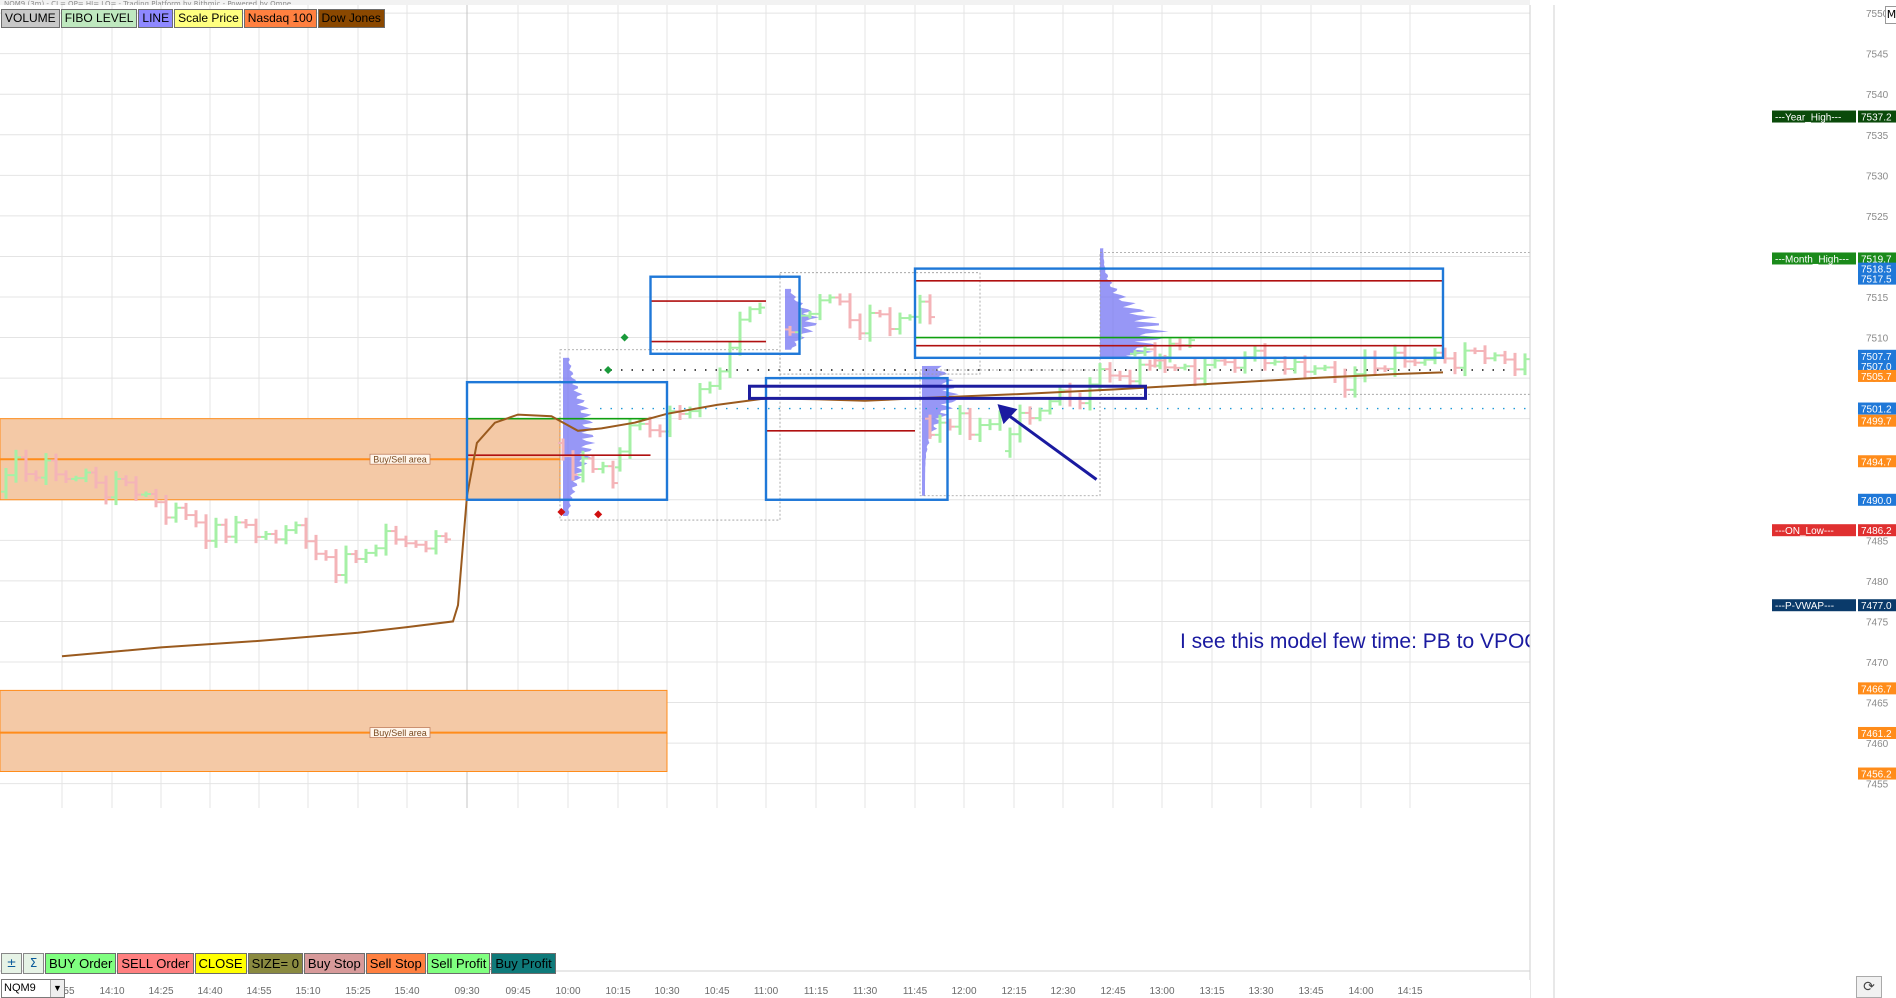  What do you see at coordinates (99, 18) in the screenshot?
I see `legend-chip-fibo-level: FIBO LEVEL` at bounding box center [99, 18].